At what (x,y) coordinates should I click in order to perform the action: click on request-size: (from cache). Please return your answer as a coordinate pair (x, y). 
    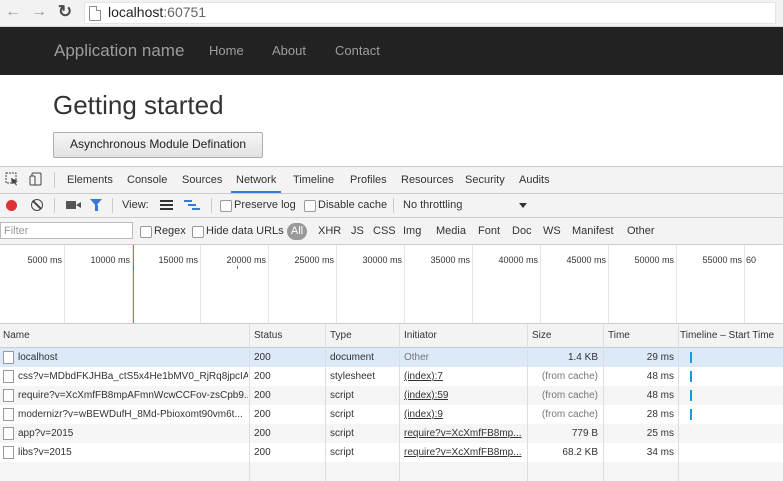
    Looking at the image, I should click on (569, 414).